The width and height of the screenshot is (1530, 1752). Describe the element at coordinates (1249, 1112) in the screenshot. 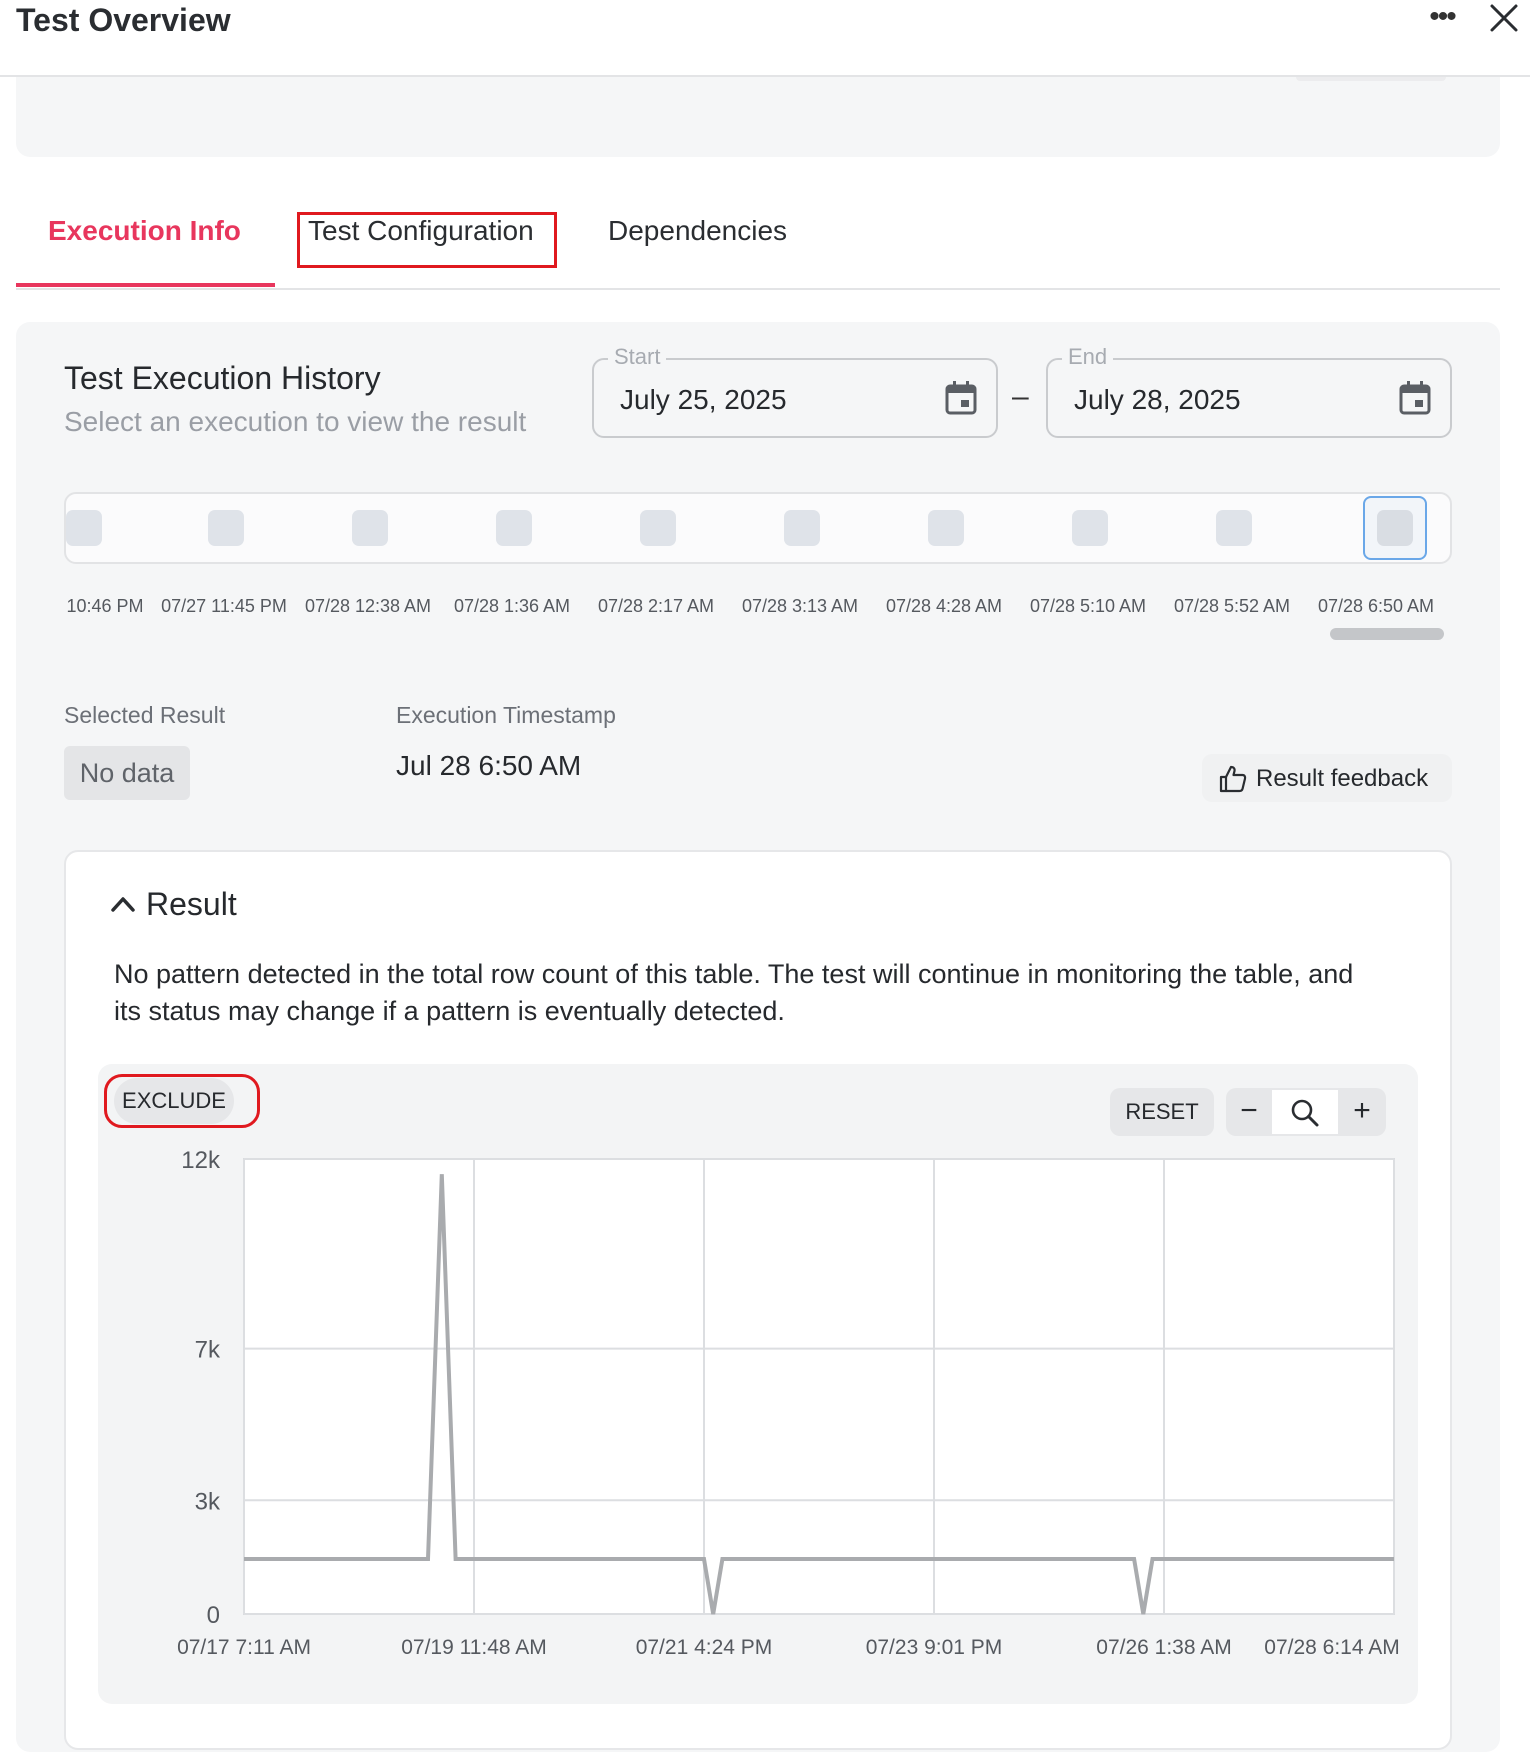

I see `zoom-out-button: −` at that location.